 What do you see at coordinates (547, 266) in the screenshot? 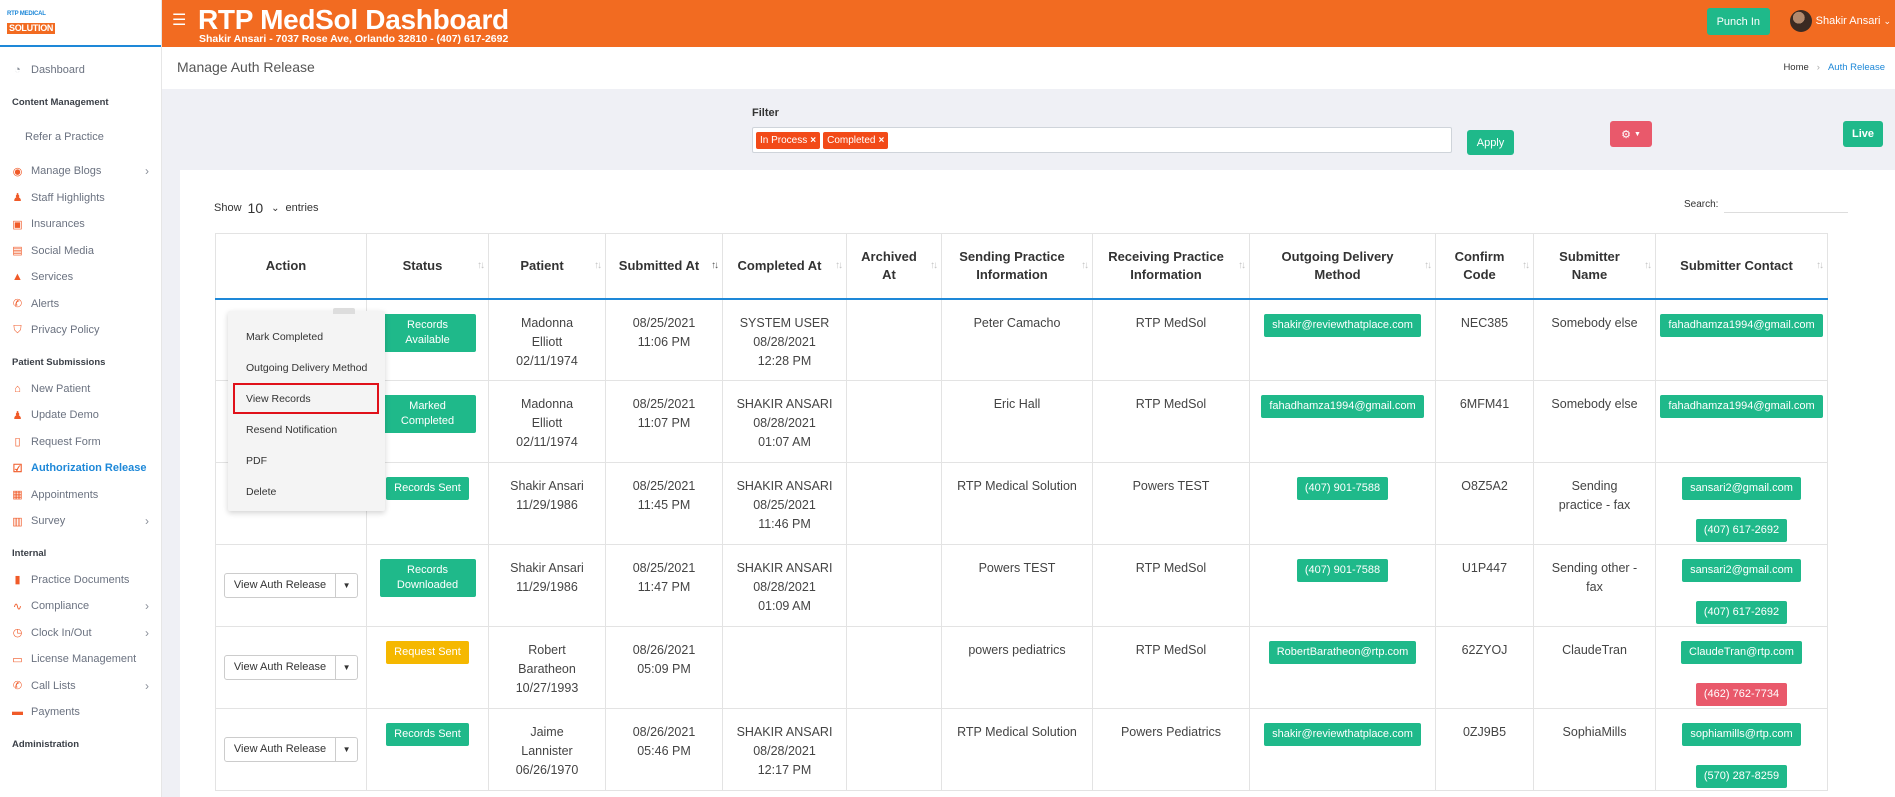
I see `col-patient: Patient ↑↓` at bounding box center [547, 266].